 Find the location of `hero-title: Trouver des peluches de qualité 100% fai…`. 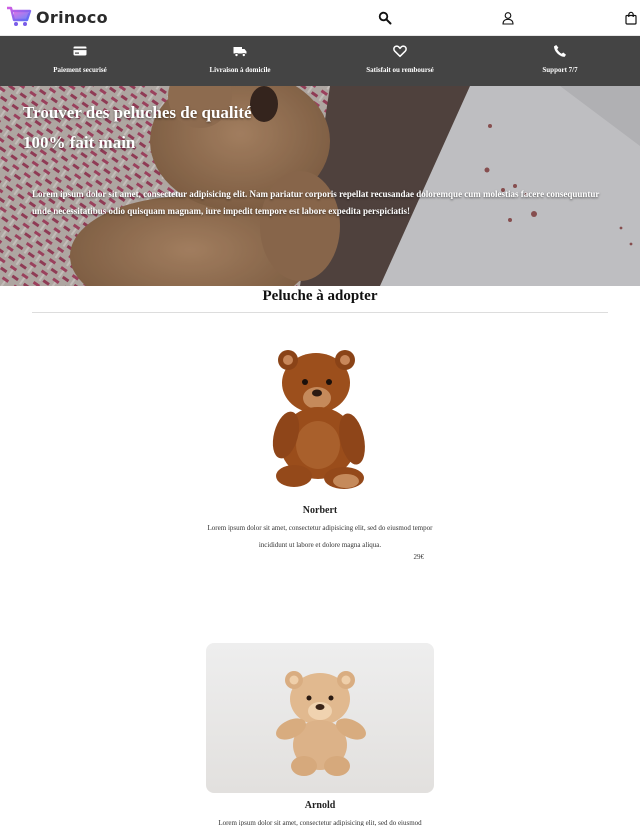

hero-title: Trouver des peluches de qualité 100% fai… is located at coordinates (137, 128).